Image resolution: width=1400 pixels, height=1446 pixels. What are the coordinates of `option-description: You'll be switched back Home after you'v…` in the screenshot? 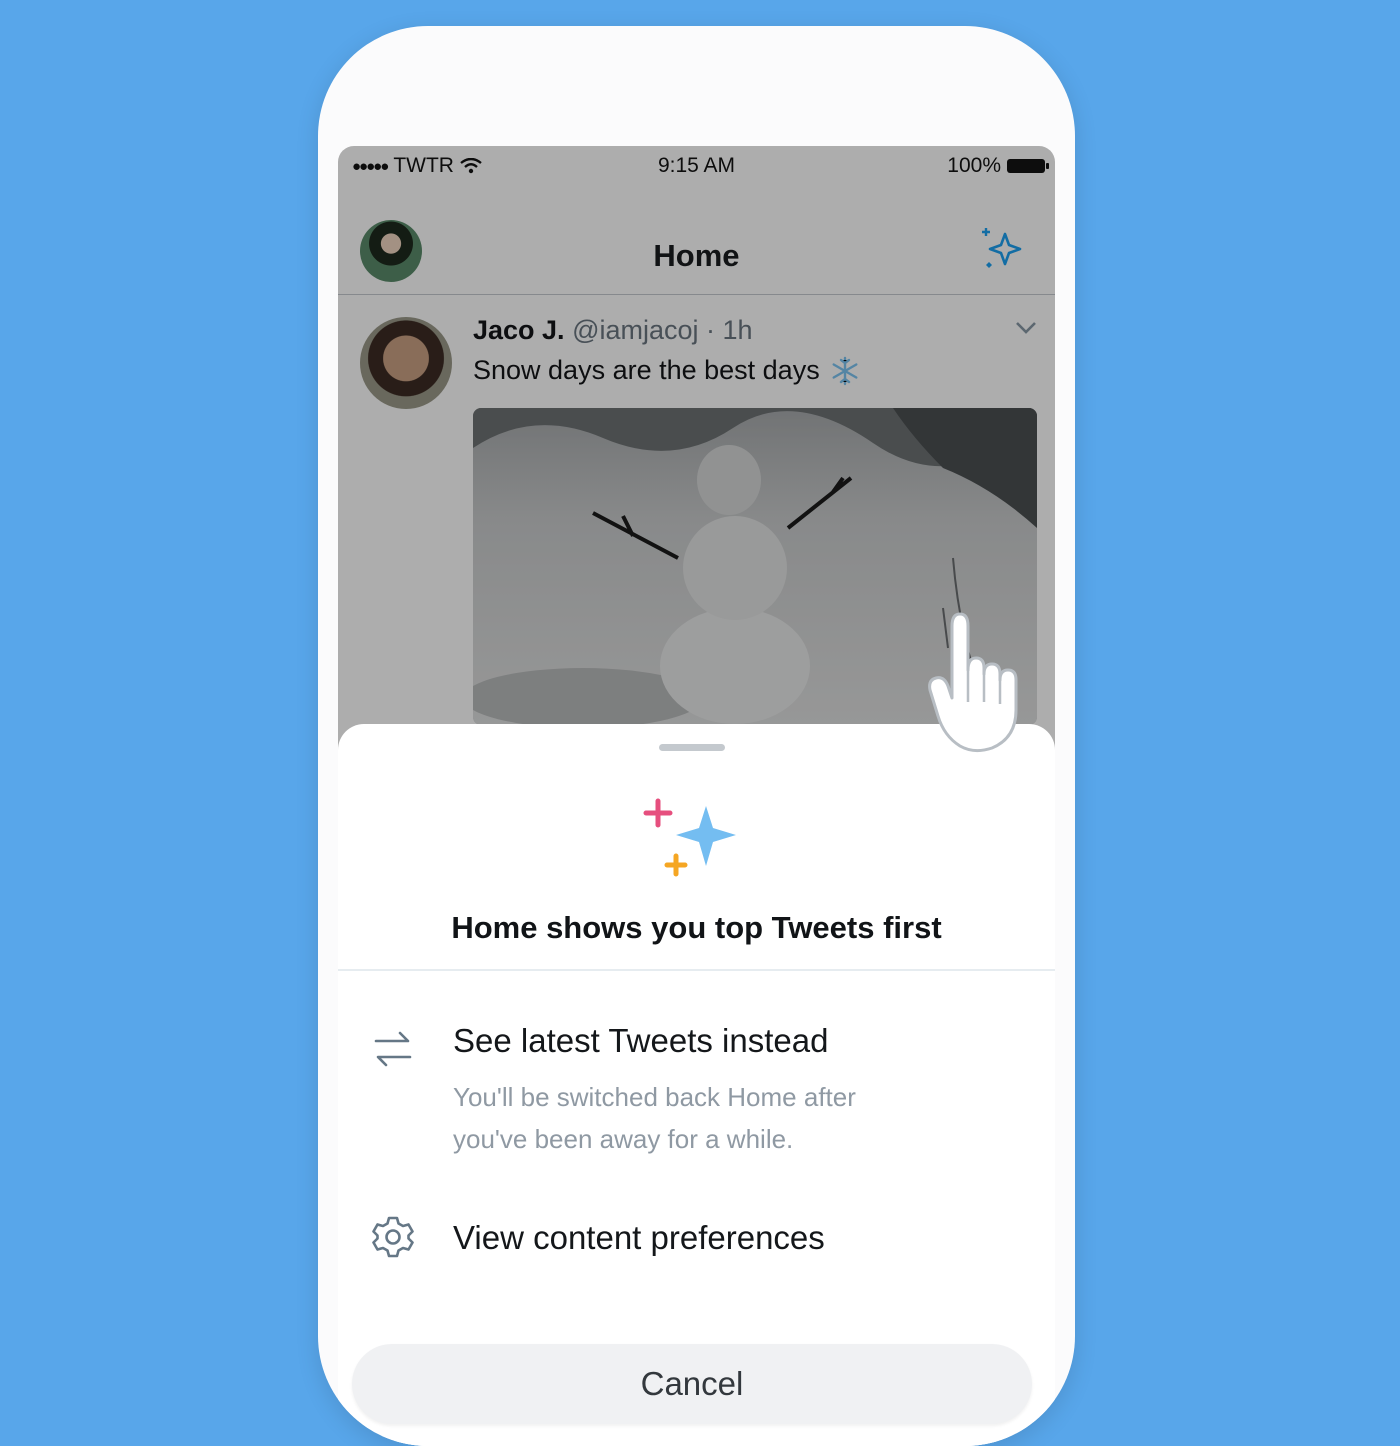 It's located at (713, 1118).